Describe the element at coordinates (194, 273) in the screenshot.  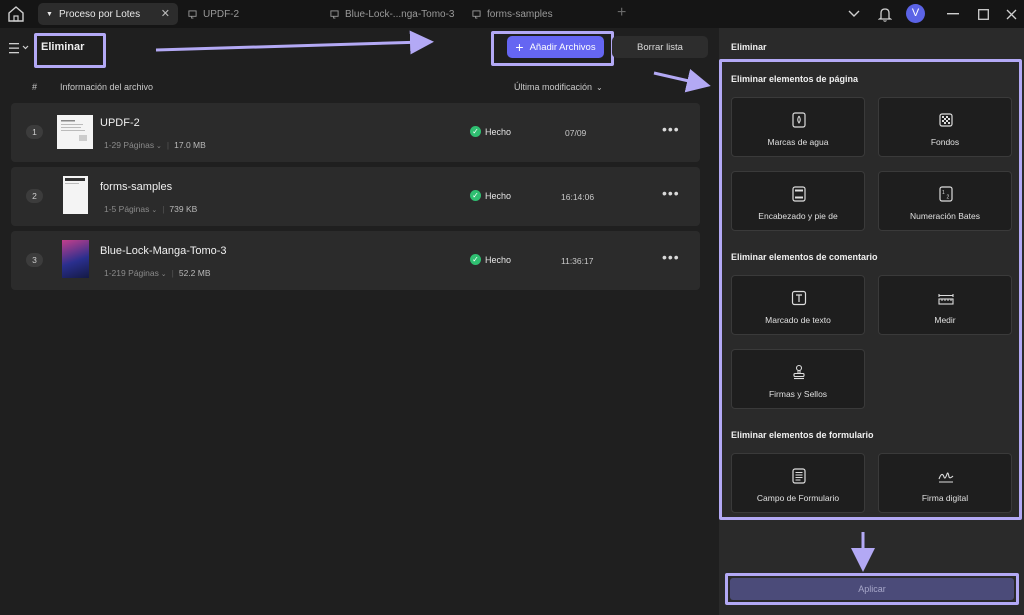
I see `file-size: 52.2 MB` at that location.